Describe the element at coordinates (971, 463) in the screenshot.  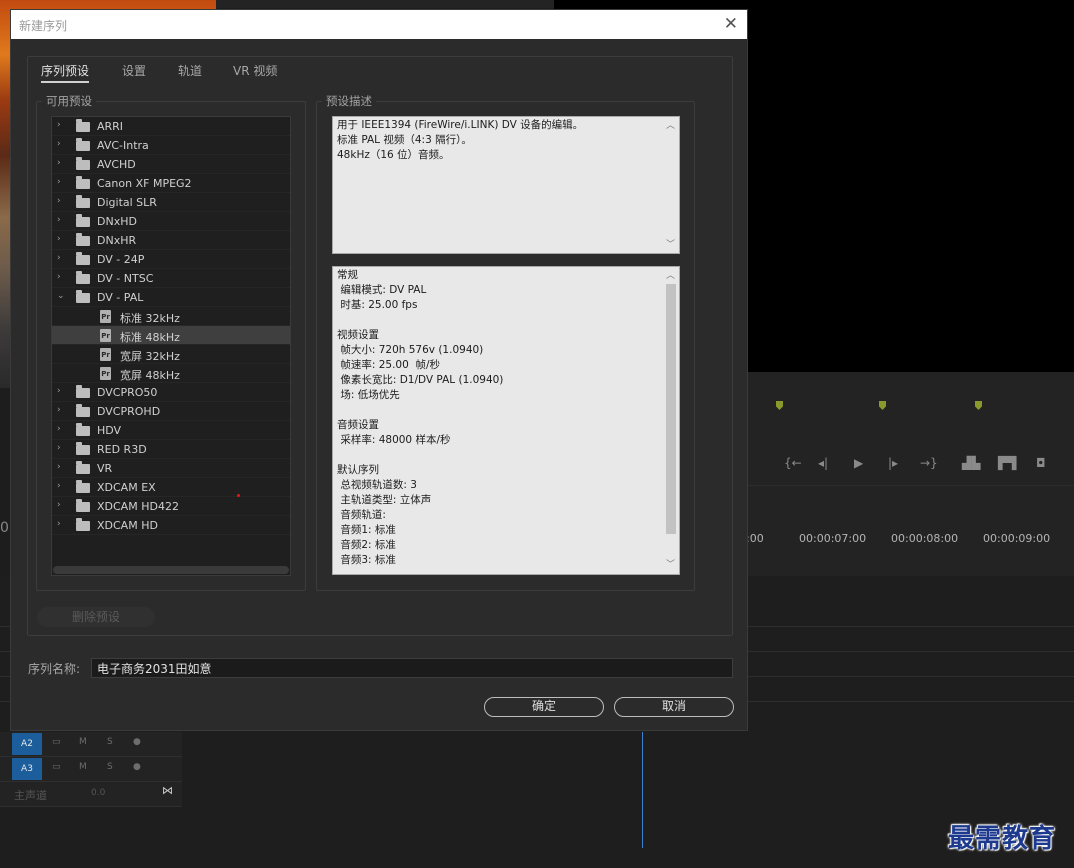
I see `lift-icon: ▟▙` at that location.